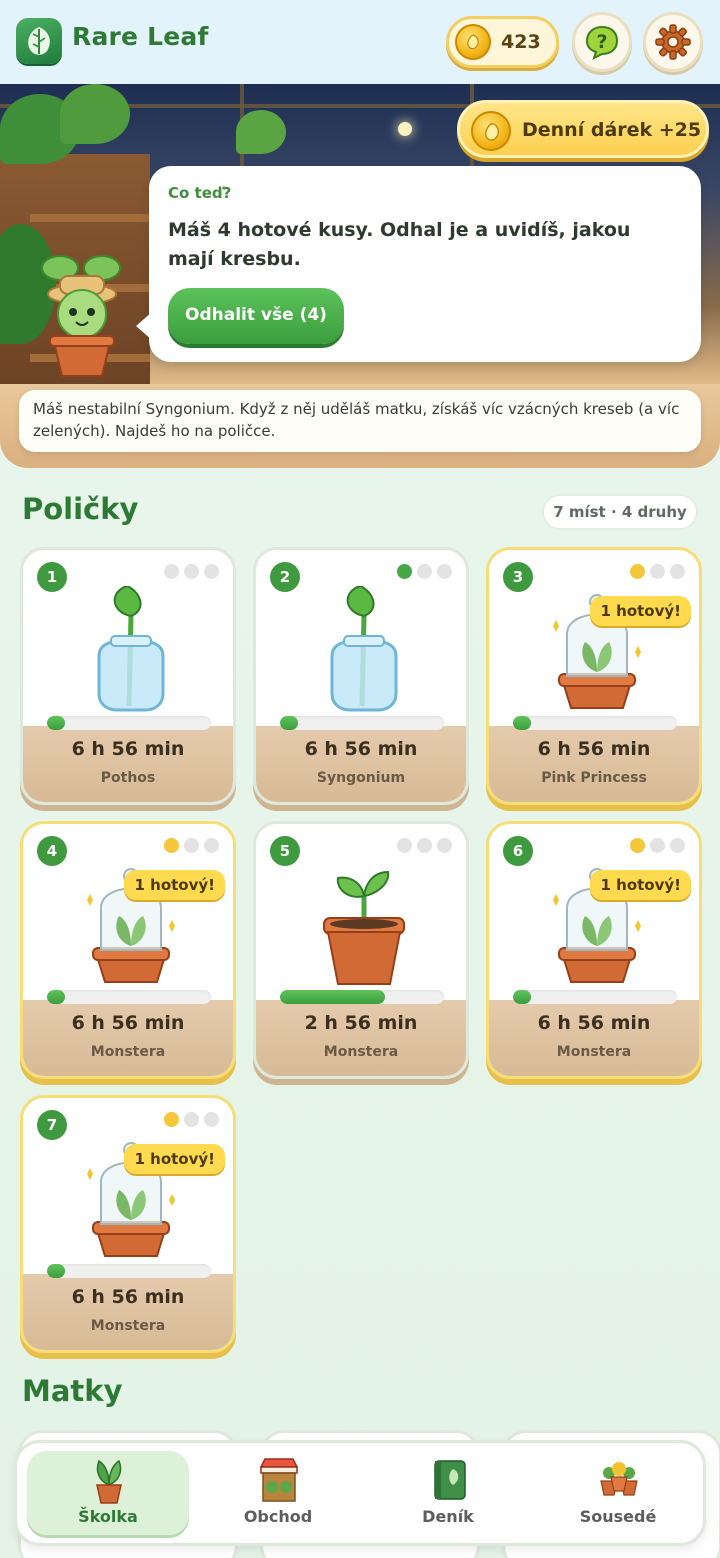 The height and width of the screenshot is (1558, 720). I want to click on help-button: ?, so click(602, 42).